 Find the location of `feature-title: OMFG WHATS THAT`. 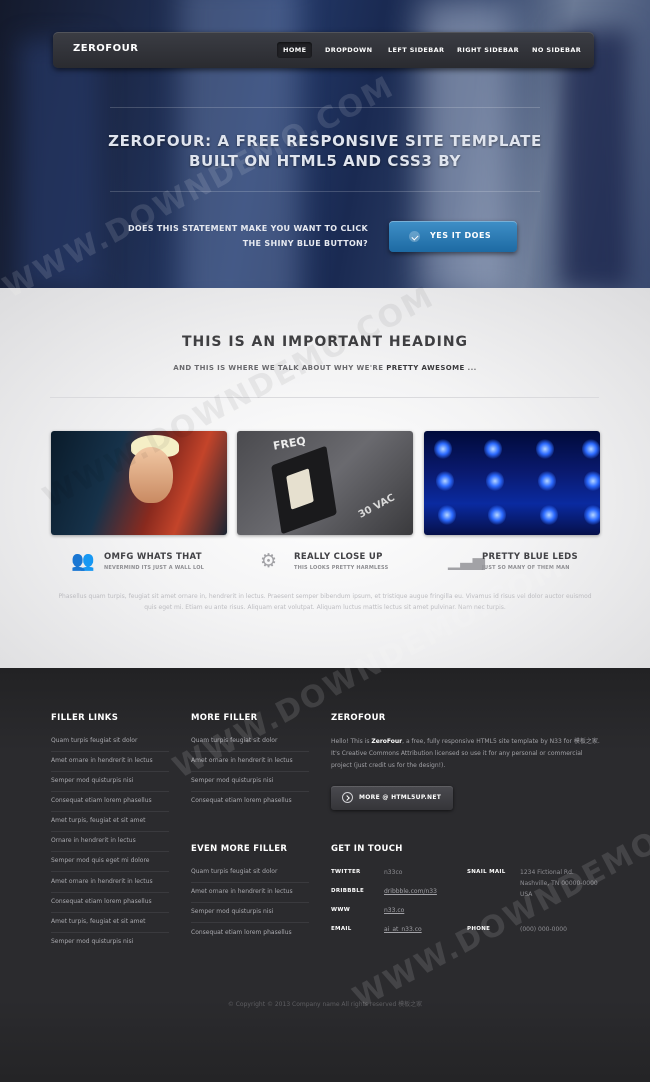

feature-title: OMFG WHATS THAT is located at coordinates (153, 557).